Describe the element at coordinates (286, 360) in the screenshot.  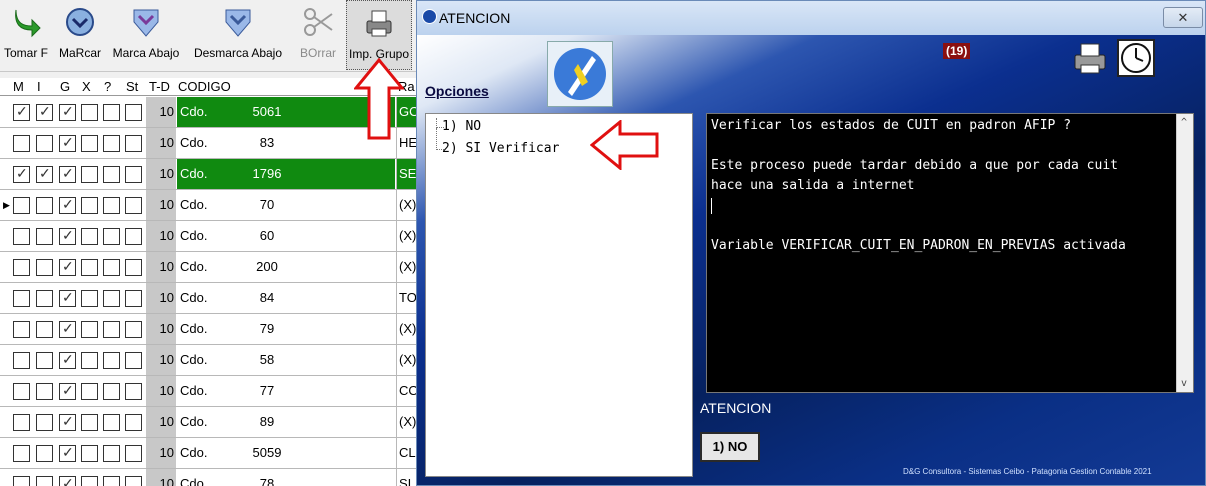
I see `codigo-cell: Cdo. 58` at that location.